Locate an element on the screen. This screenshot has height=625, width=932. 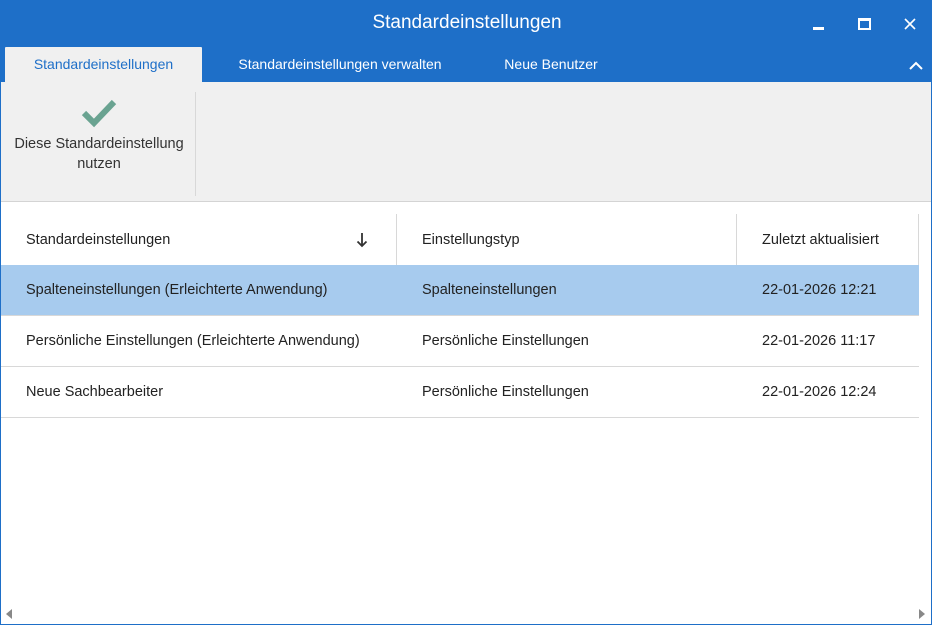
use-default-setting-label-line2: nutzen is located at coordinates (99, 164).